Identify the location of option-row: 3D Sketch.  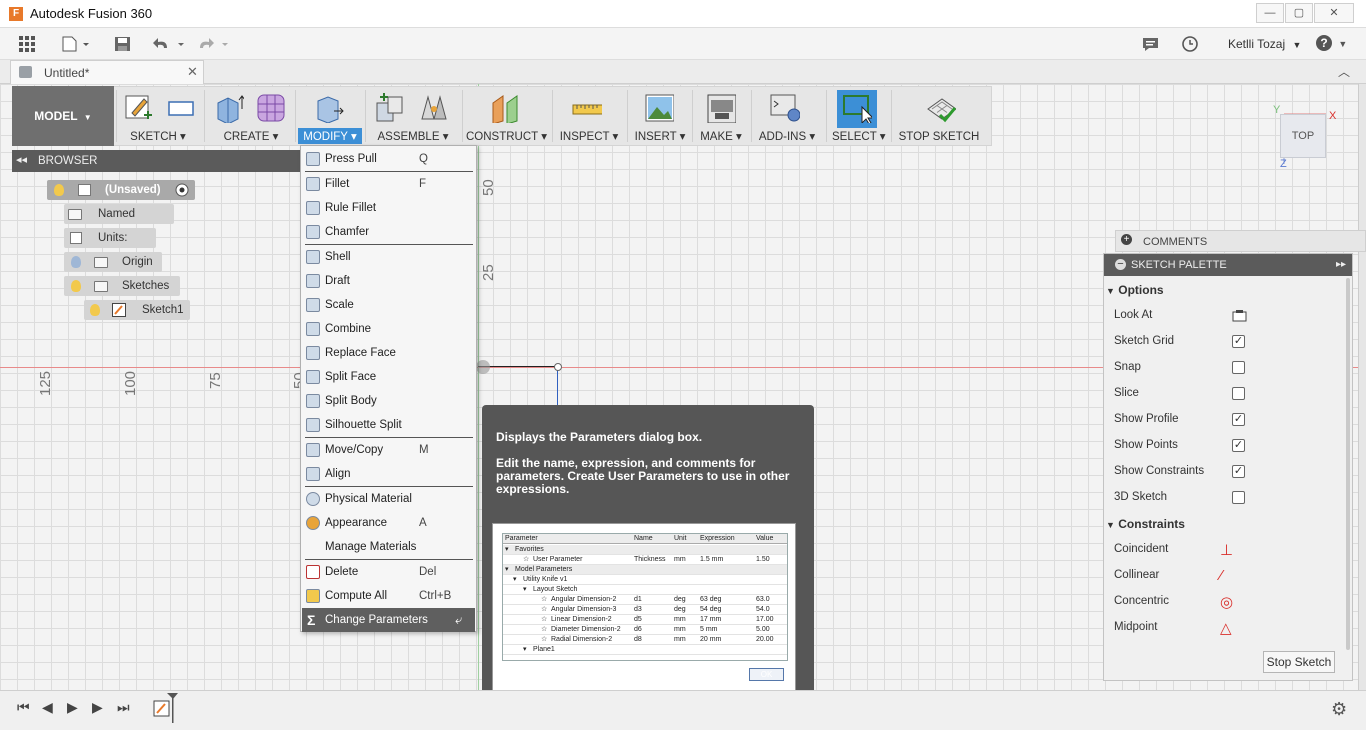
(1229, 497).